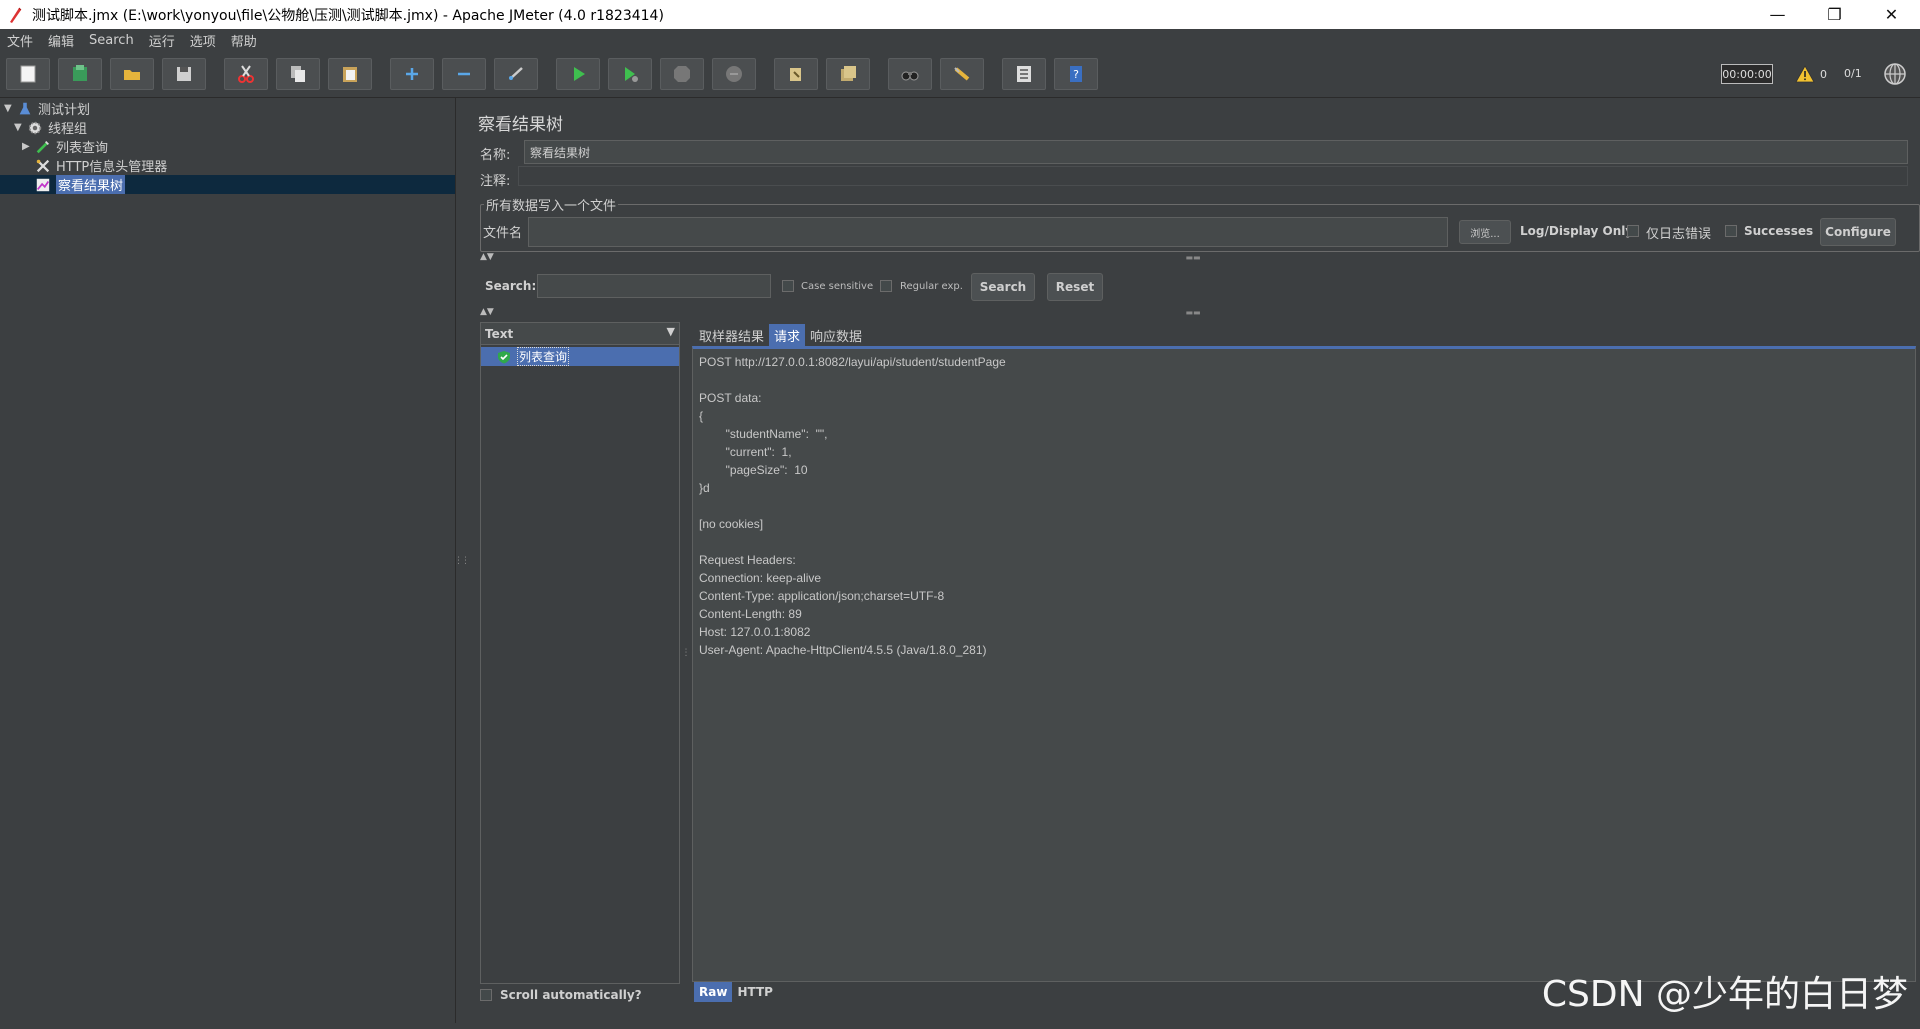 This screenshot has width=1920, height=1029. I want to click on new-button, so click(28, 74).